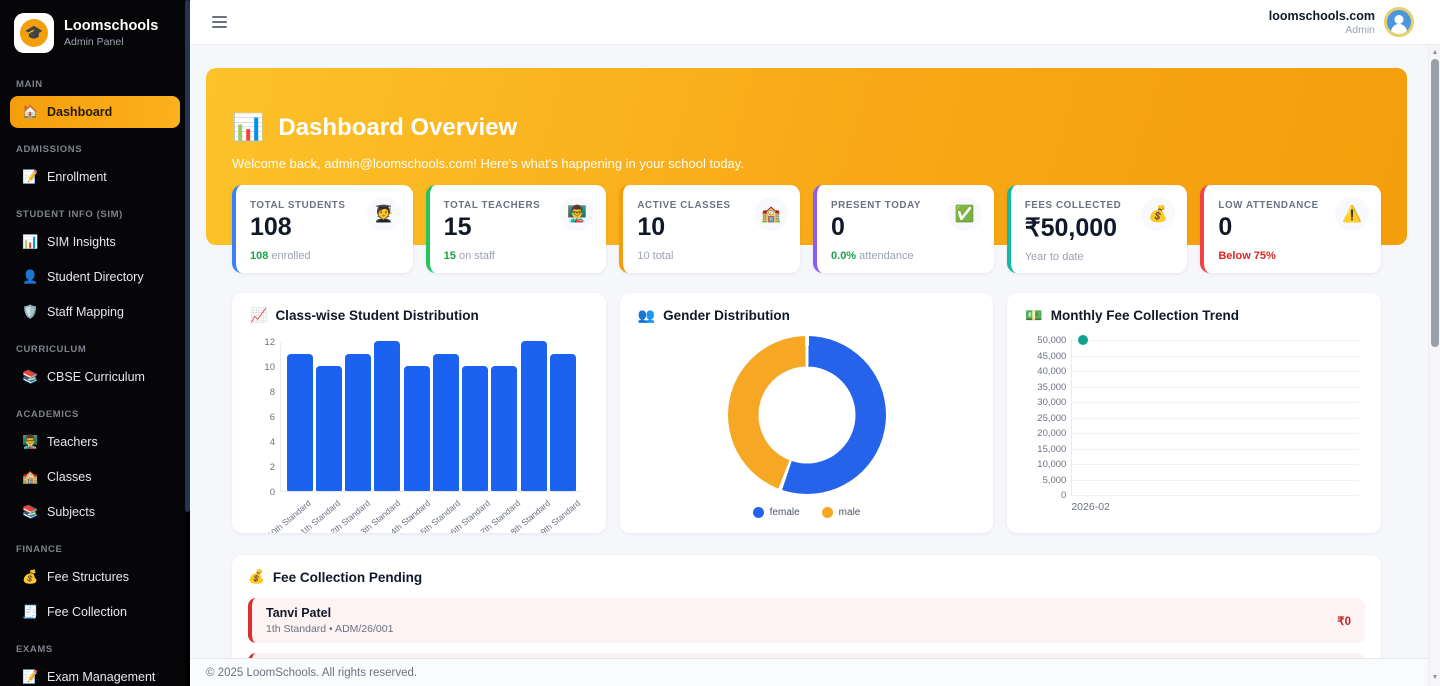 The width and height of the screenshot is (1440, 686). Describe the element at coordinates (1434, 678) in the screenshot. I see `scroll-down-icon: ▼` at that location.